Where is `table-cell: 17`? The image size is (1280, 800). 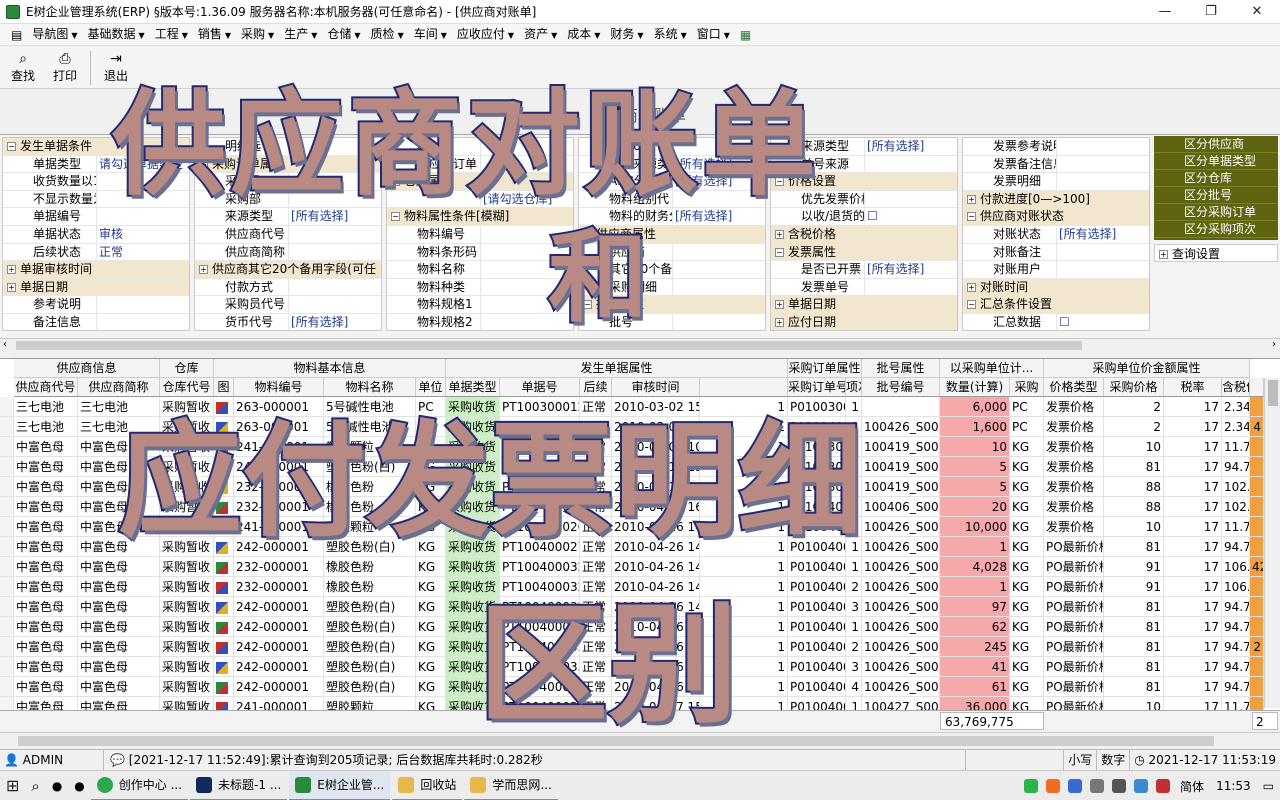 table-cell: 17 is located at coordinates (1193, 587).